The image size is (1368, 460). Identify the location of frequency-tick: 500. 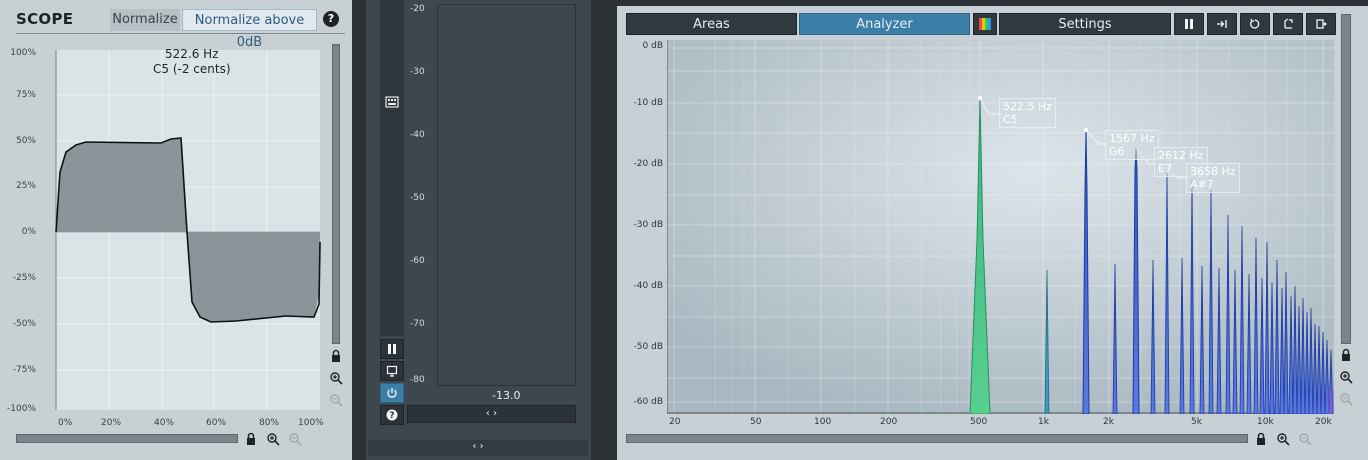
(979, 422).